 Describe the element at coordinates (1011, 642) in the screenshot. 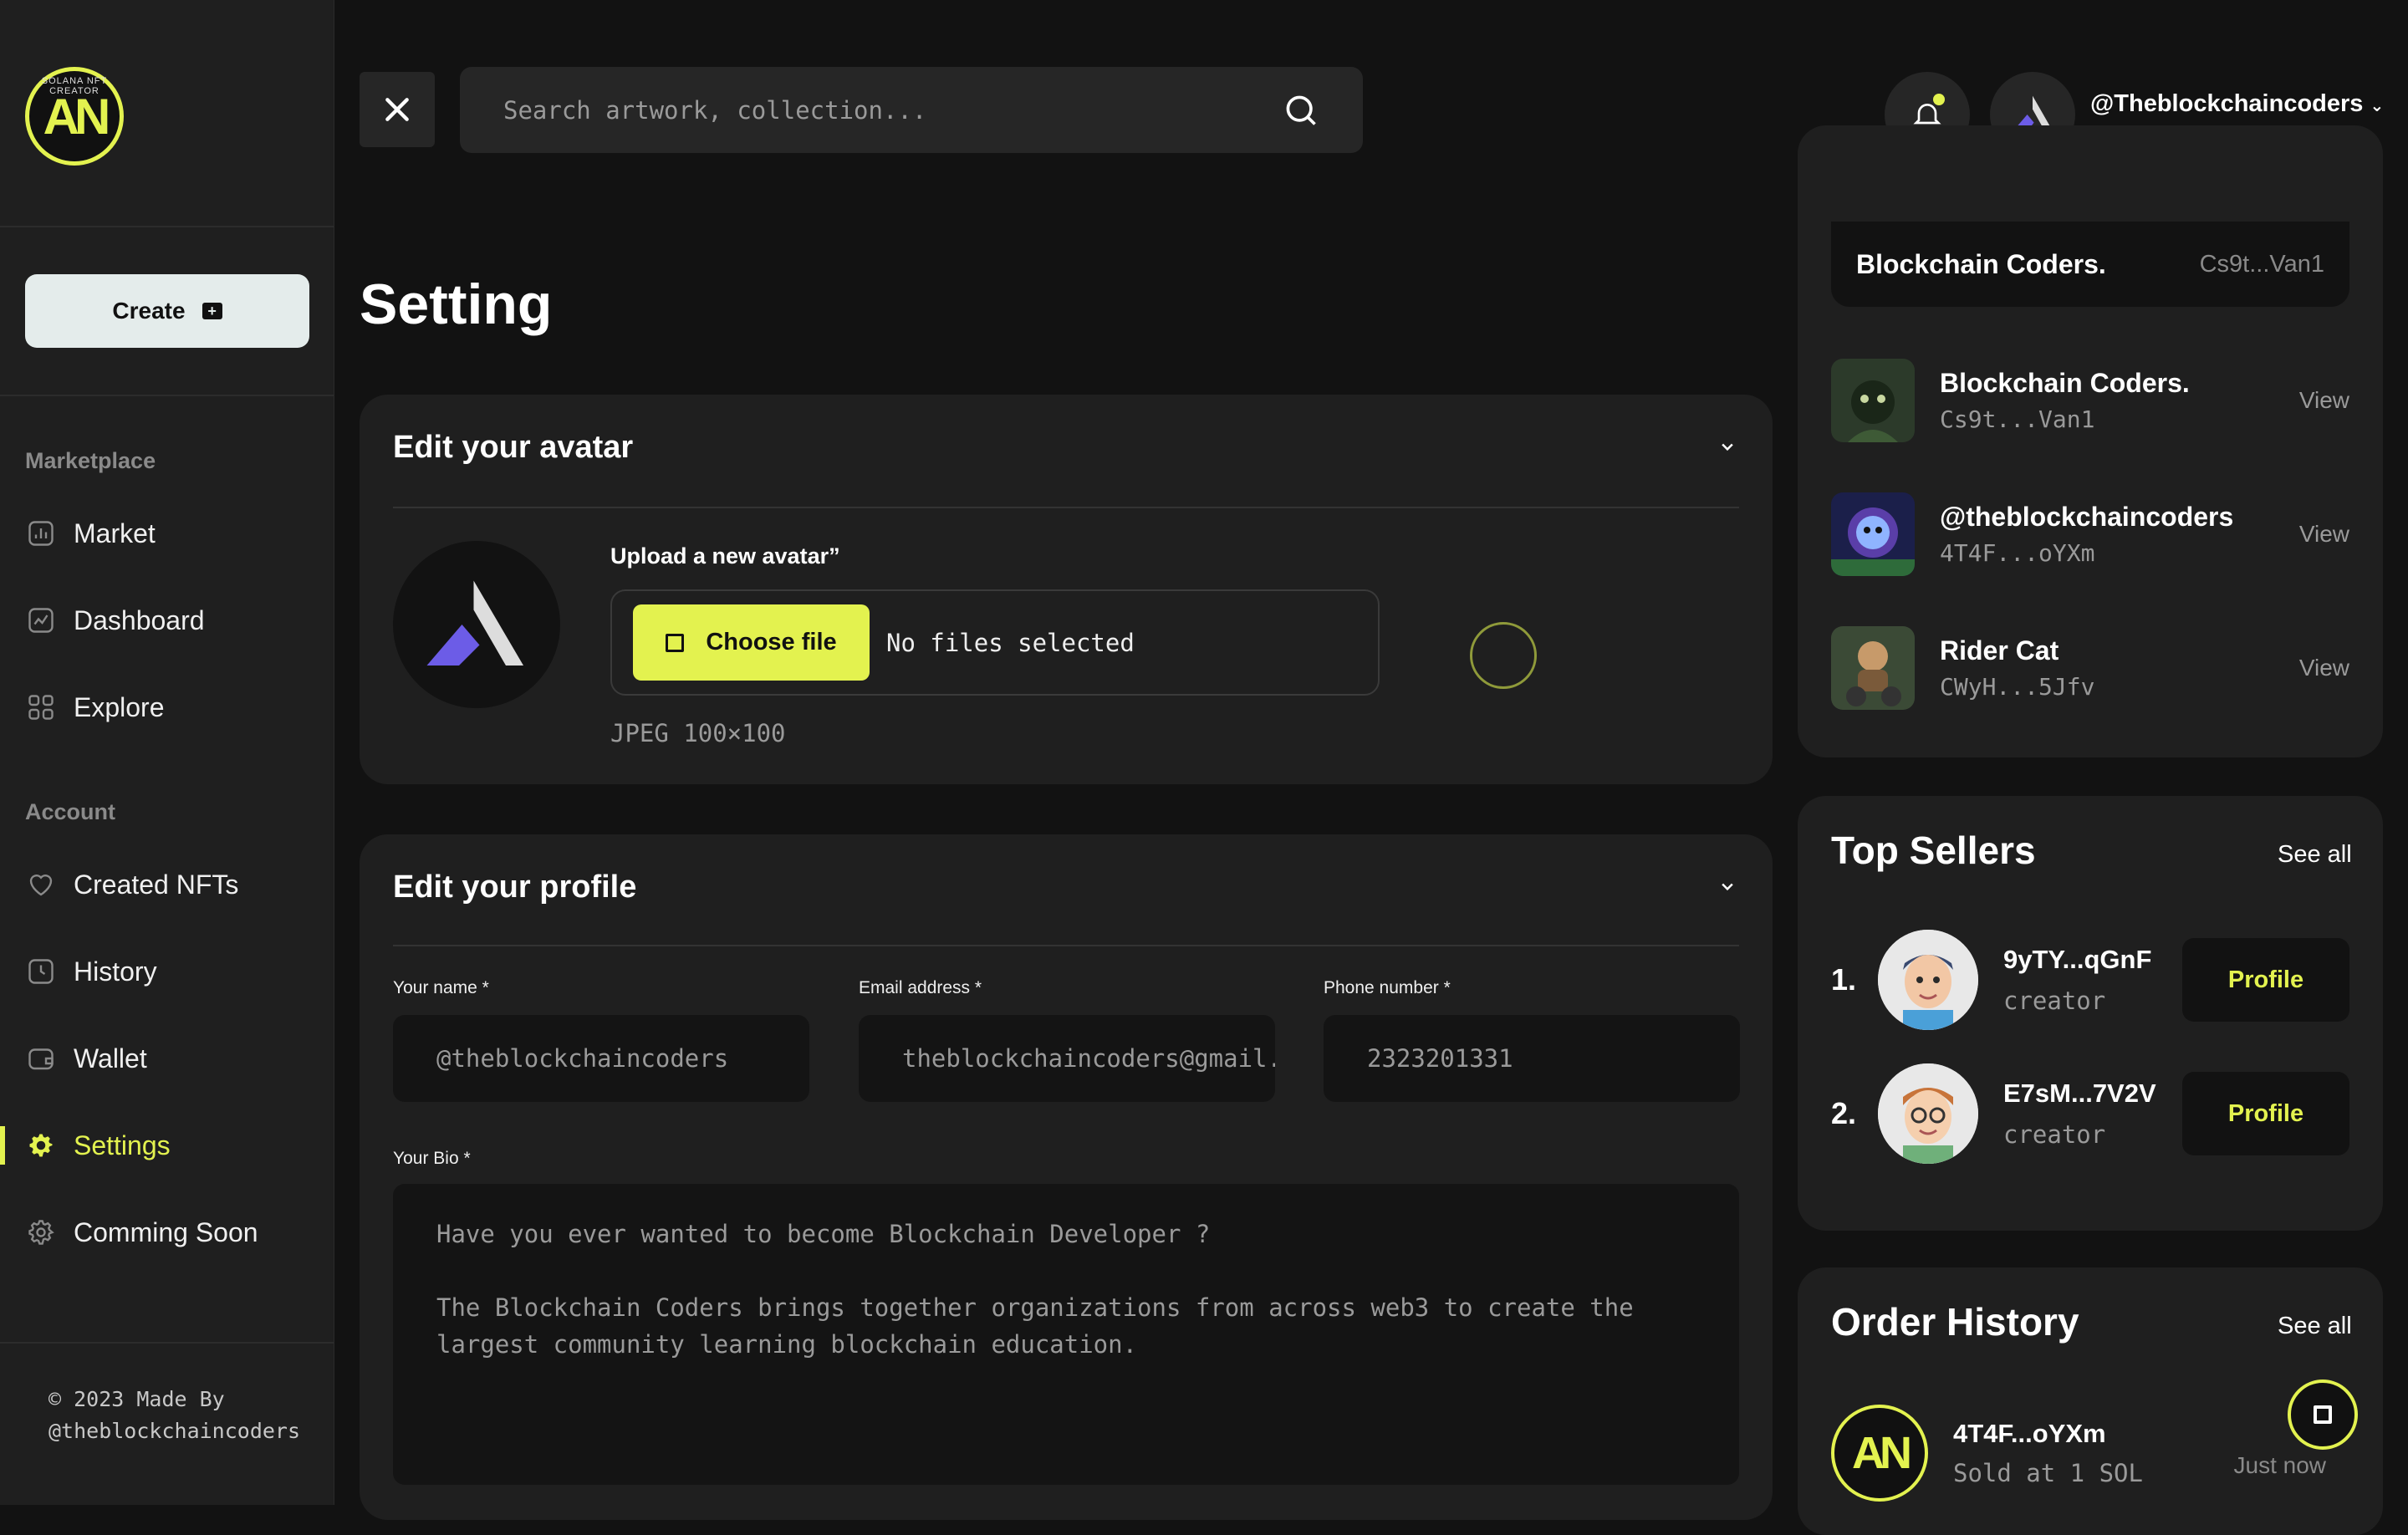

I see `file-status: No files selected` at that location.